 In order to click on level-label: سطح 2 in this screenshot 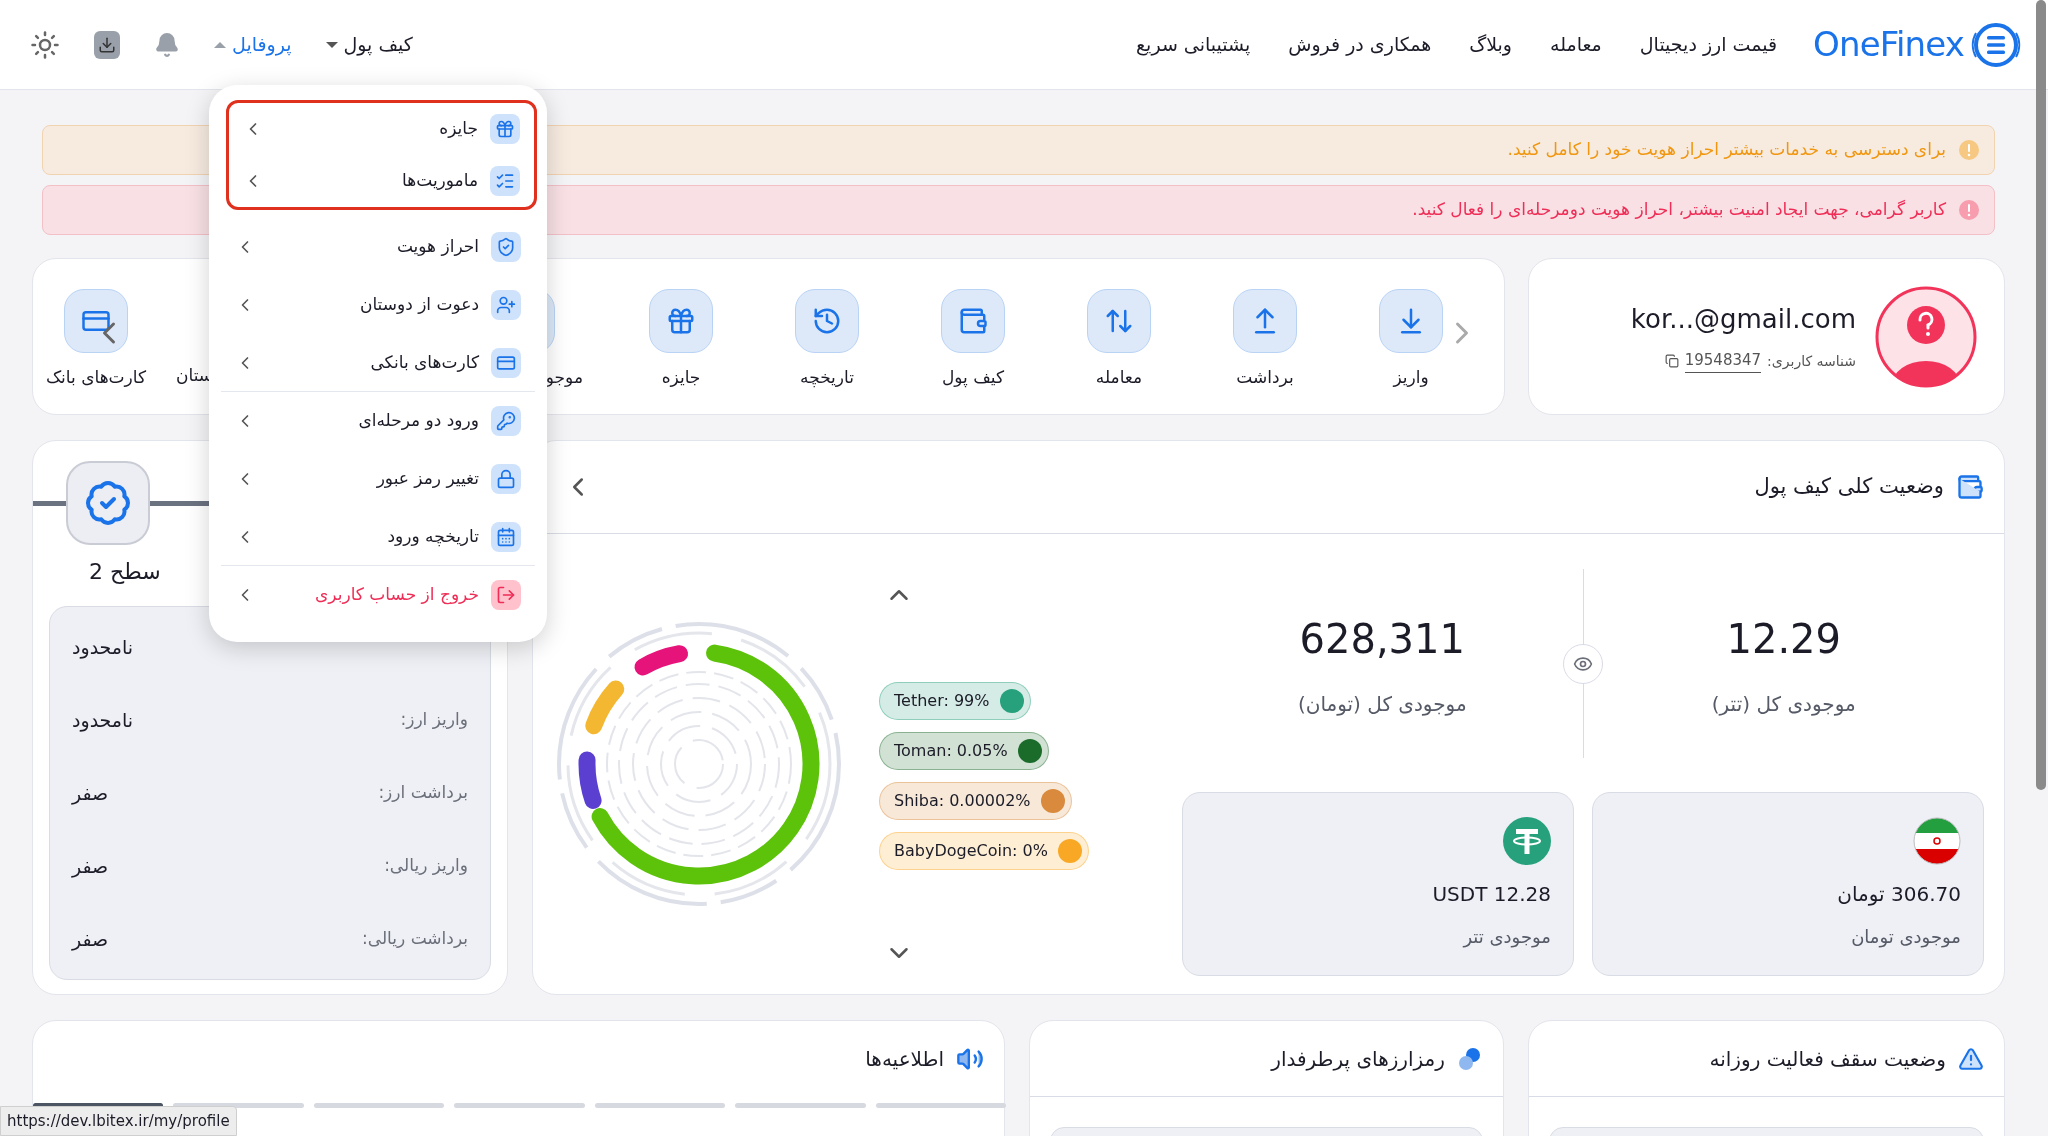, I will do `click(125, 572)`.